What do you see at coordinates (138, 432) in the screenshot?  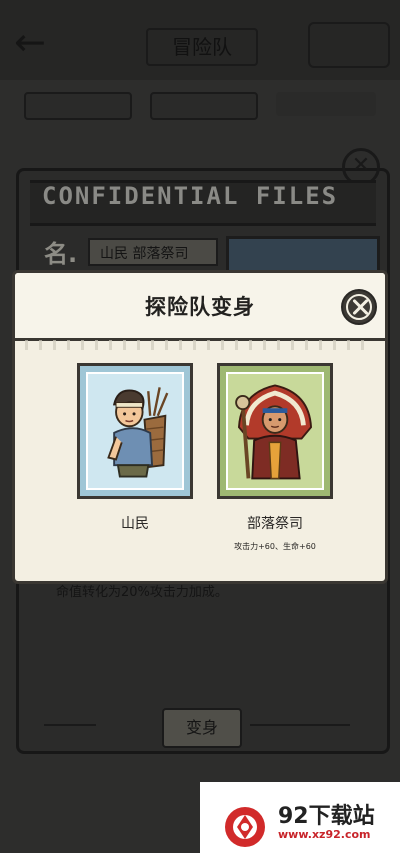 I see `villager-portrait` at bounding box center [138, 432].